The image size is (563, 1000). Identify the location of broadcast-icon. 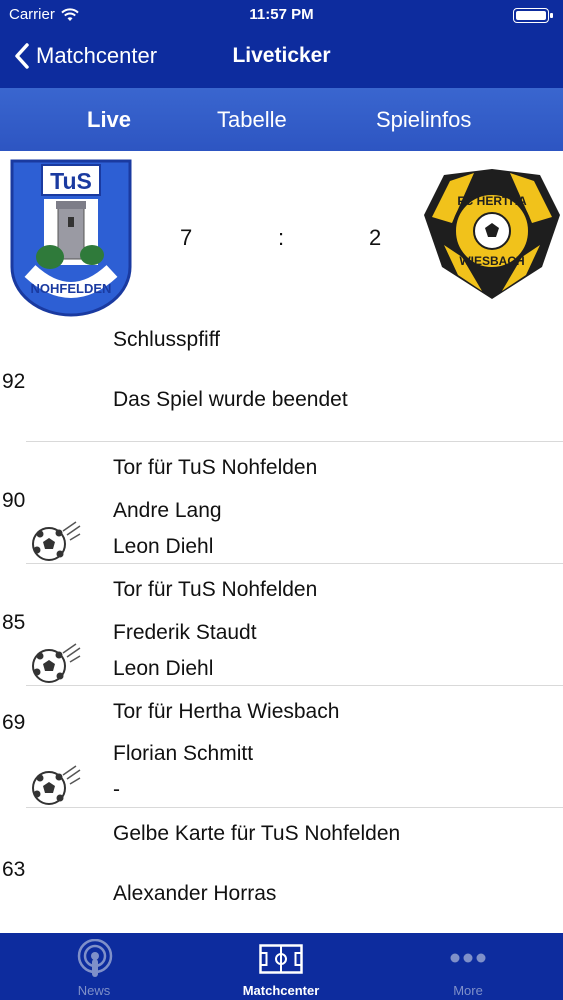
(95, 958).